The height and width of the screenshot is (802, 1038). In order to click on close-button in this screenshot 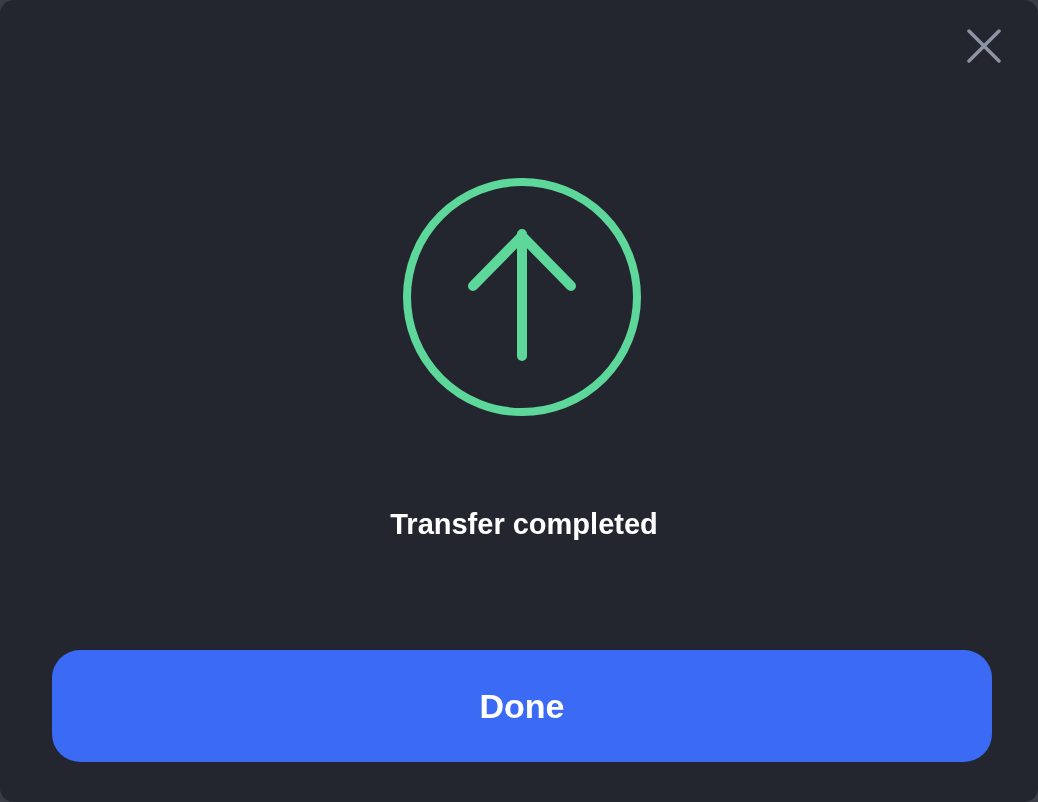, I will do `click(984, 46)`.